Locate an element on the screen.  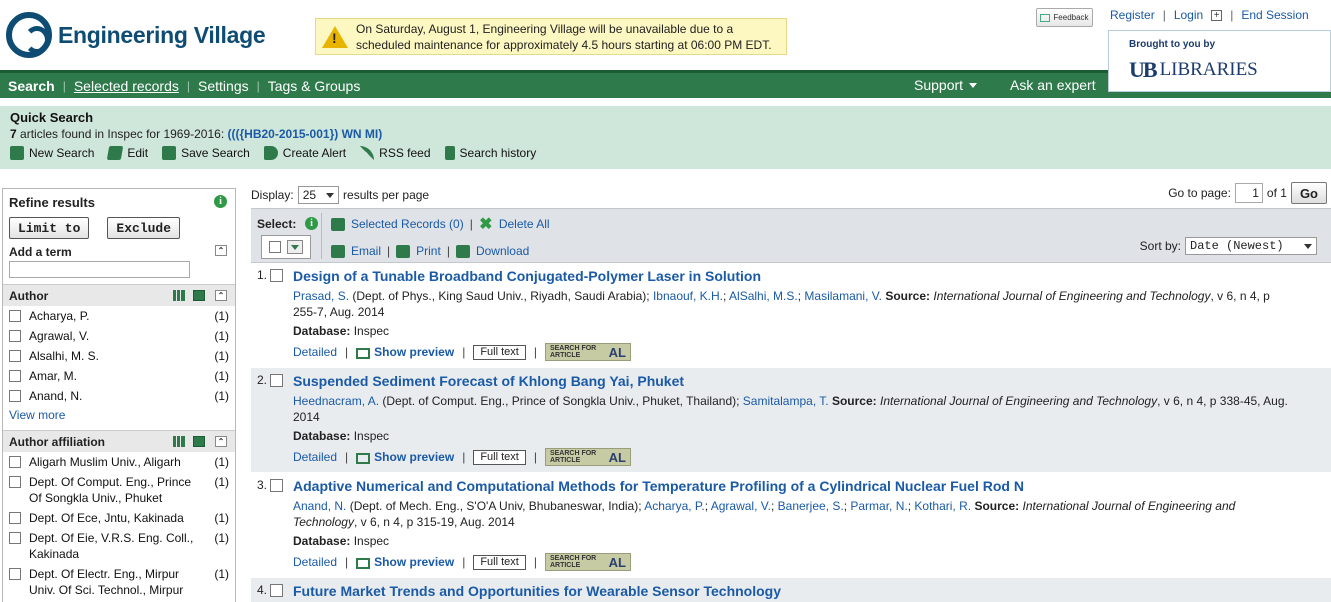
facet-item: Amar, M. (1) is located at coordinates (119, 376).